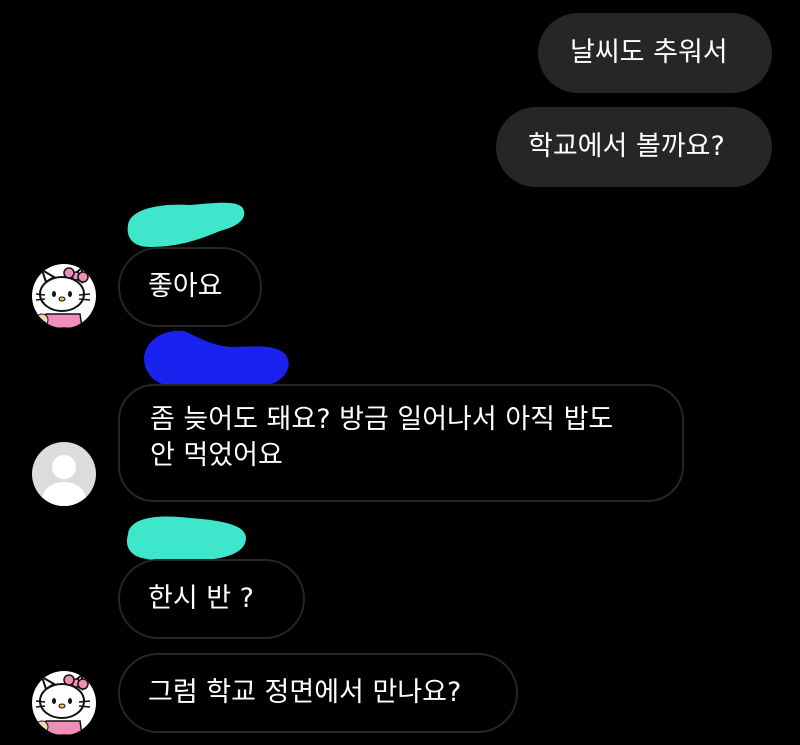 This screenshot has height=745, width=800. Describe the element at coordinates (64, 474) in the screenshot. I see `default-avatar` at that location.